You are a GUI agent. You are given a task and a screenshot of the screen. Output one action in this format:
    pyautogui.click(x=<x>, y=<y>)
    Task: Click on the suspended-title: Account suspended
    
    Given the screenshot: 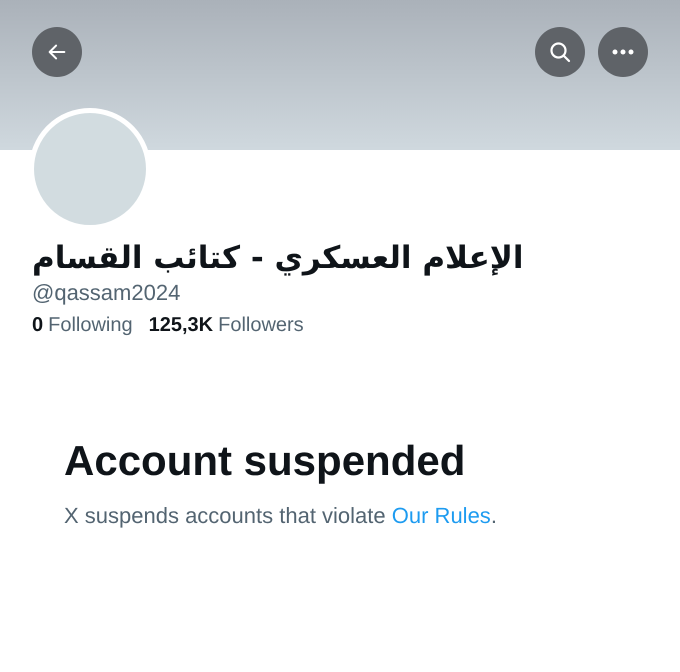 What is the action you would take?
    pyautogui.click(x=265, y=461)
    